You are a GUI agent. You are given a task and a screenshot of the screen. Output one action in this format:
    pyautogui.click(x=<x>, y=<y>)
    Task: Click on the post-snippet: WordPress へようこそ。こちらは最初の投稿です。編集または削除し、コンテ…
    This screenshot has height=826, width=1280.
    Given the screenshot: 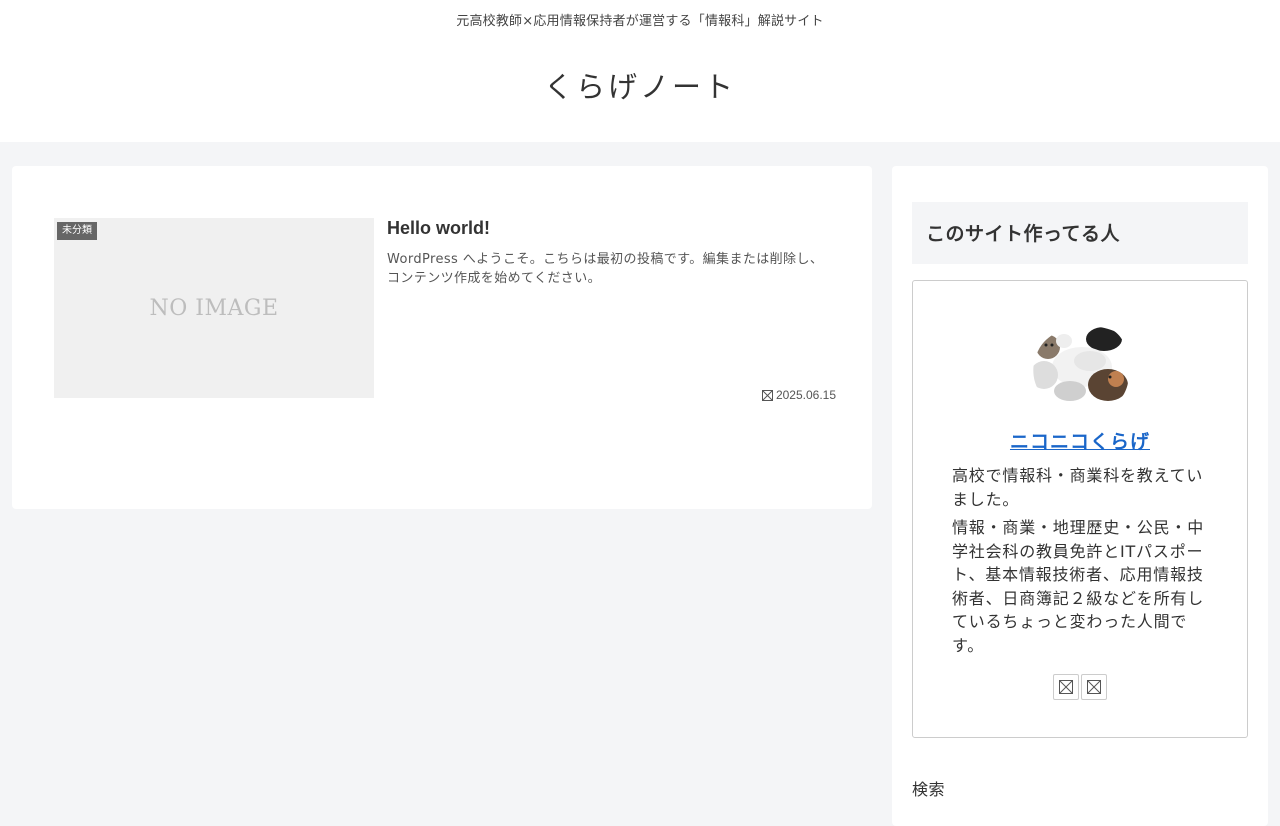 What is the action you would take?
    pyautogui.click(x=605, y=269)
    